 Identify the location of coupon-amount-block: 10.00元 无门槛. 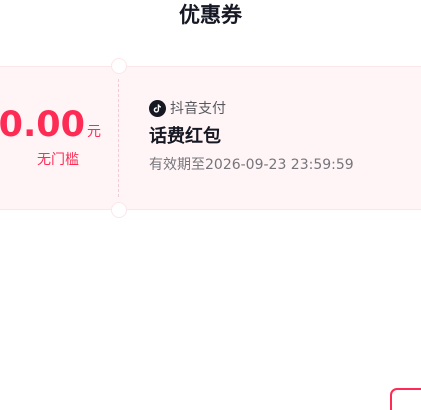
(55, 139).